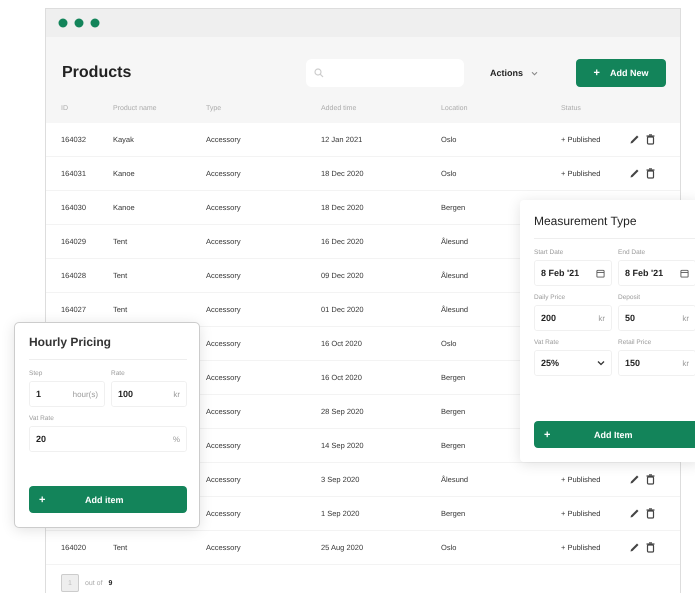  I want to click on input-field: 1 hour(s), so click(67, 394).